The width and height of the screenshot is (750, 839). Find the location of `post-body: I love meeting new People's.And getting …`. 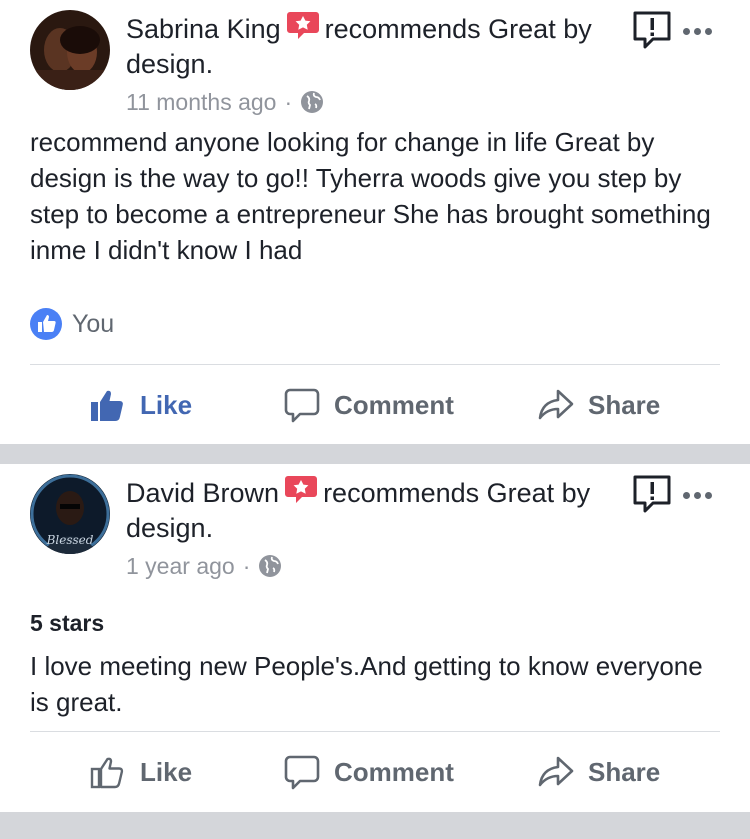

post-body: I love meeting new People's.And getting … is located at coordinates (366, 684).